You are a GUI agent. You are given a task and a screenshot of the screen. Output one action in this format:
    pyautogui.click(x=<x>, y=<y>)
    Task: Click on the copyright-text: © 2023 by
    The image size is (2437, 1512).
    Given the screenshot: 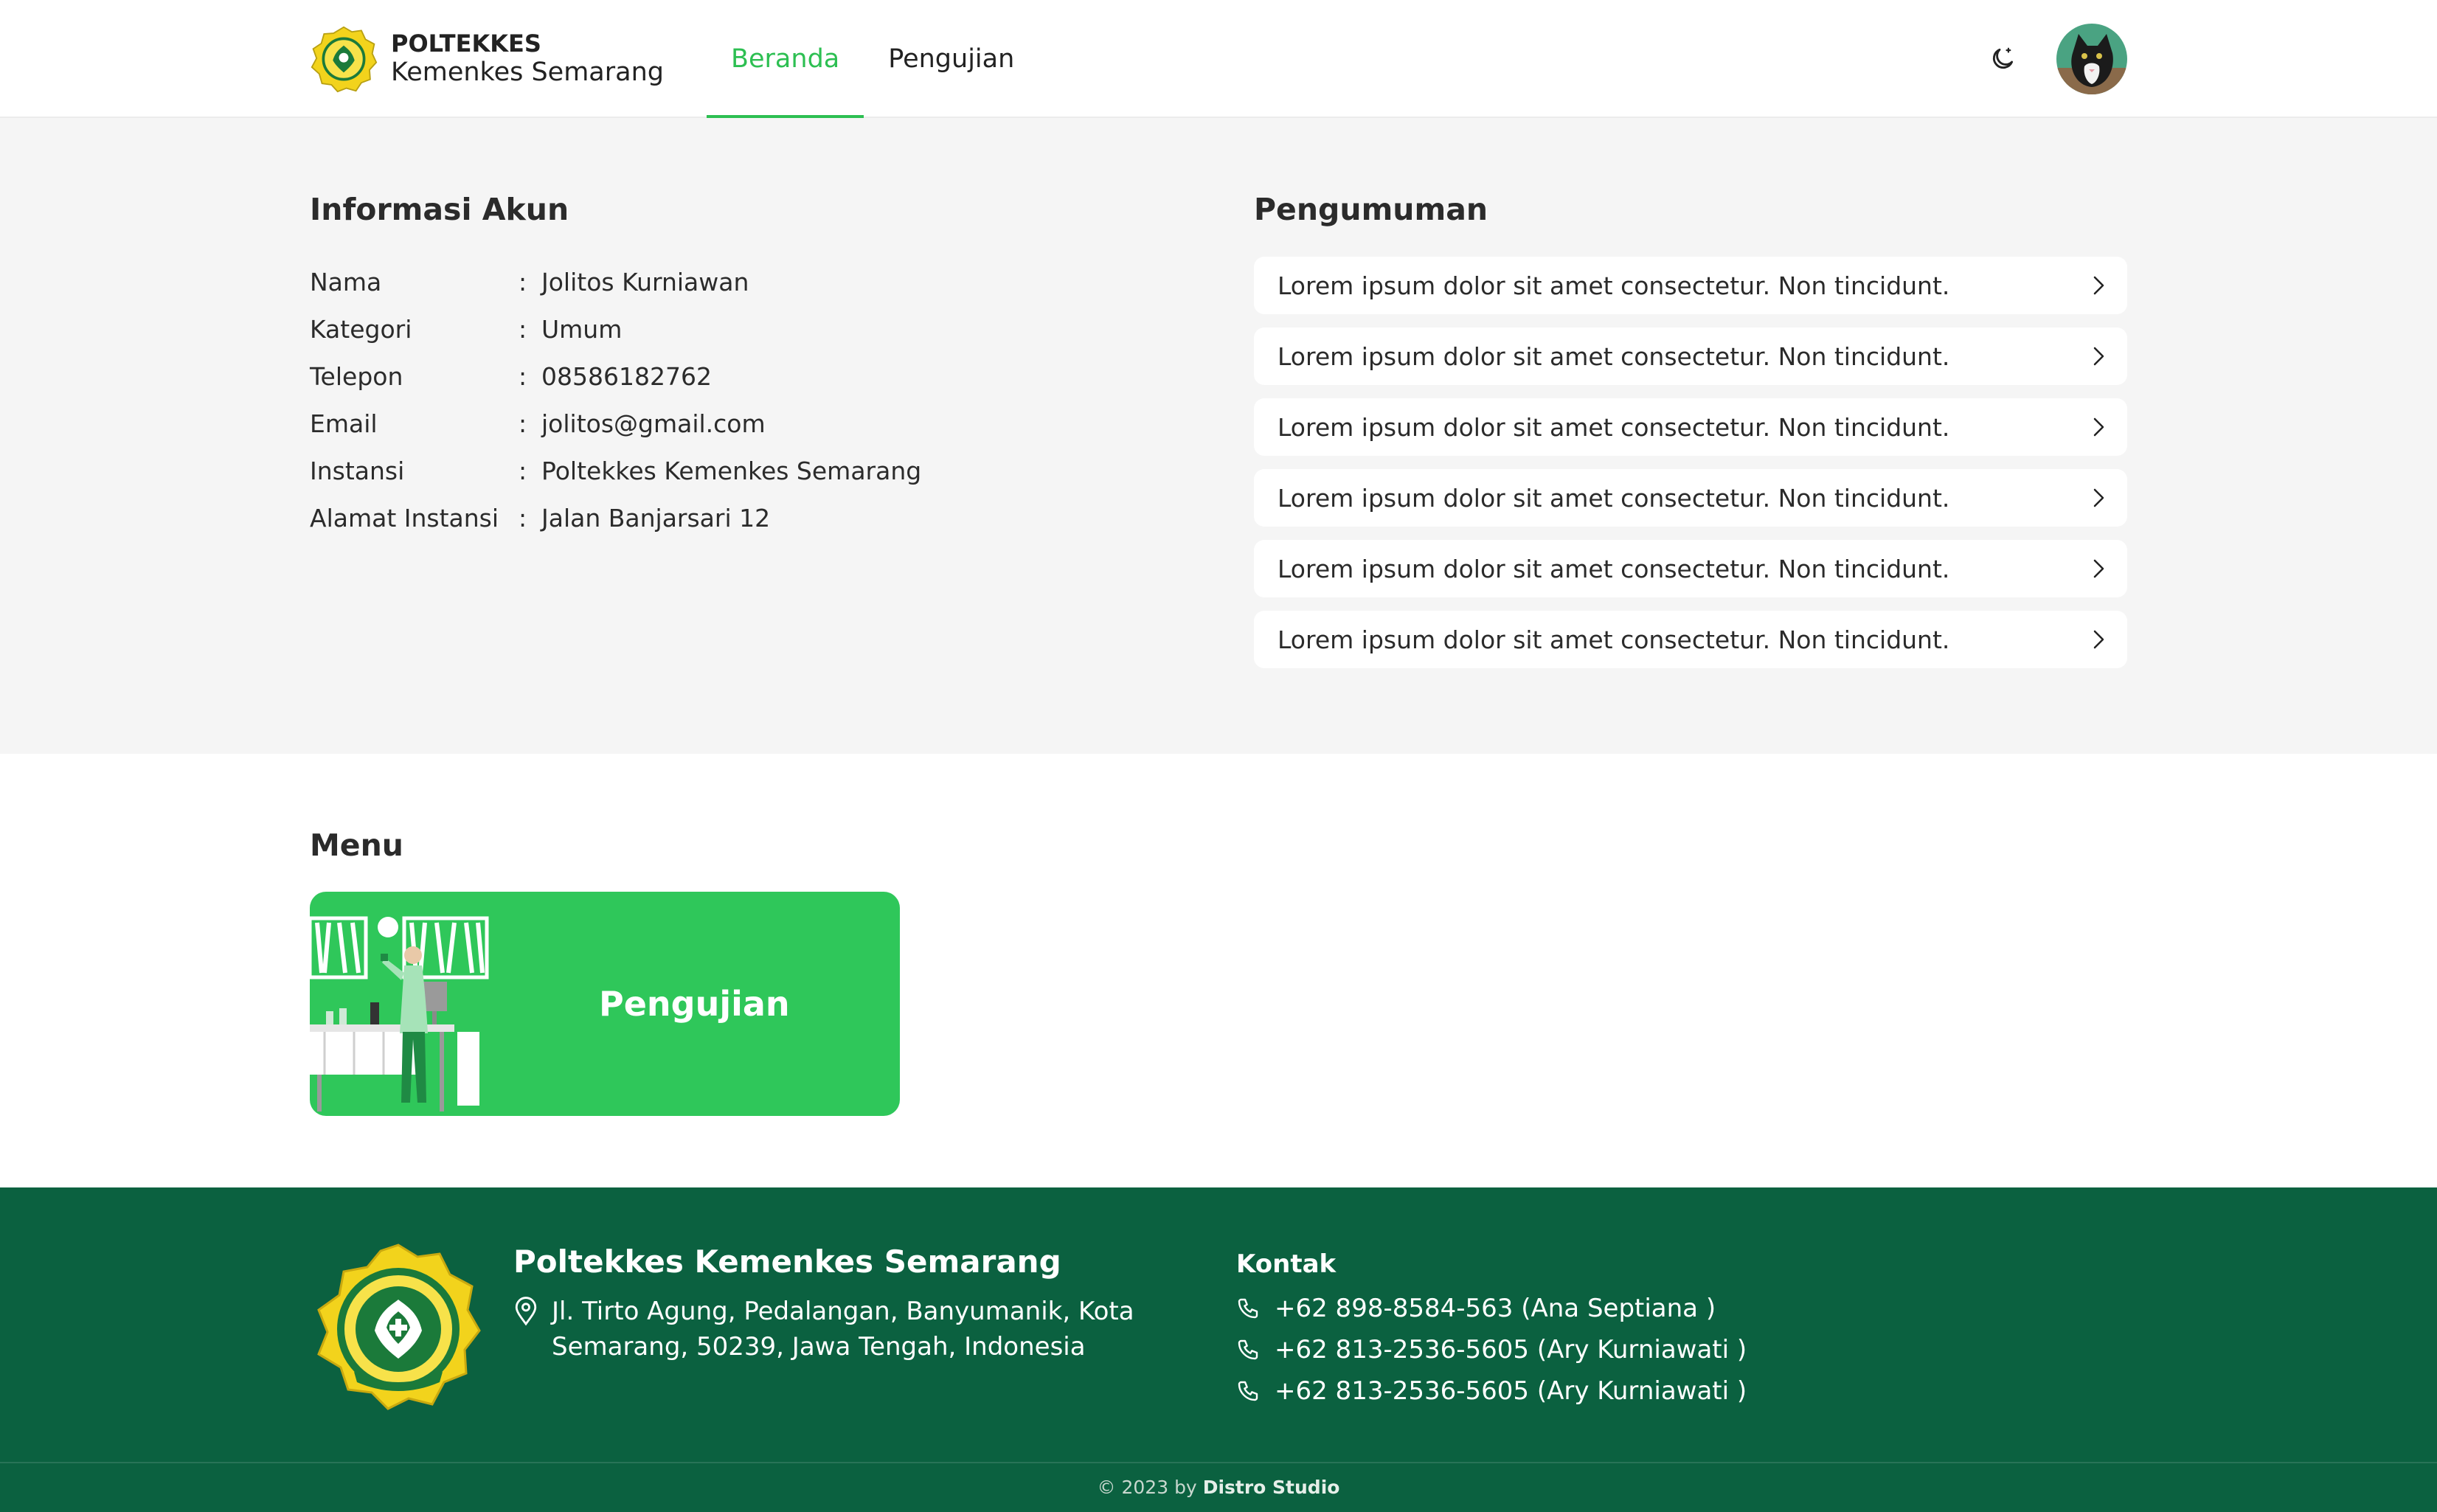 What is the action you would take?
    pyautogui.click(x=1147, y=1487)
    